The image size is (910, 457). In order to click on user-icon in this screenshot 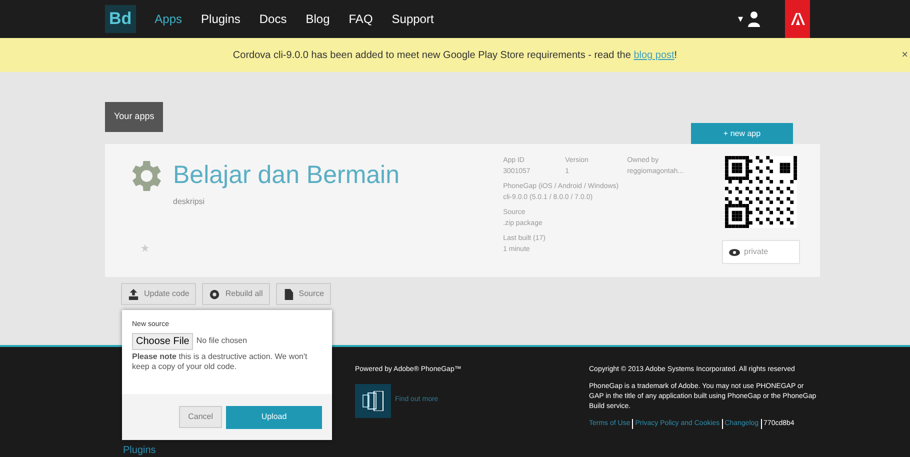, I will do `click(754, 19)`.